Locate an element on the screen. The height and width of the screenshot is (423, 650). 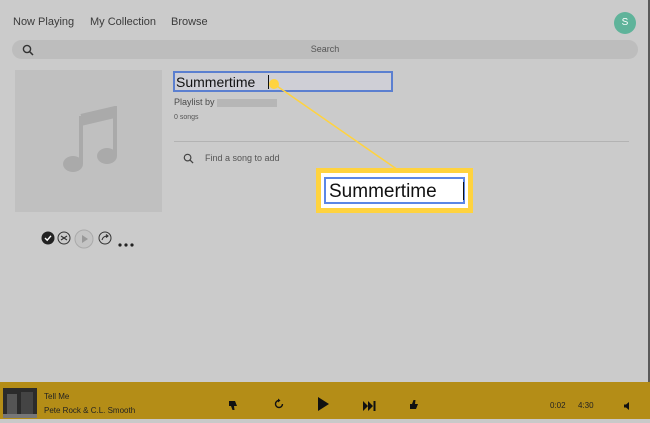
tab-browse: Browse is located at coordinates (189, 22).